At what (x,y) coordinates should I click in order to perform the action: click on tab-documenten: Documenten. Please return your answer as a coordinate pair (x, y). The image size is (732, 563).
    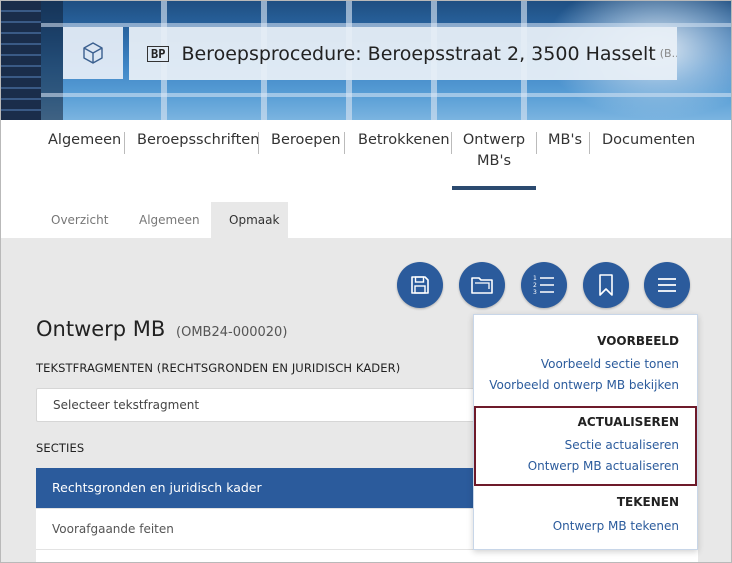
    Looking at the image, I should click on (648, 140).